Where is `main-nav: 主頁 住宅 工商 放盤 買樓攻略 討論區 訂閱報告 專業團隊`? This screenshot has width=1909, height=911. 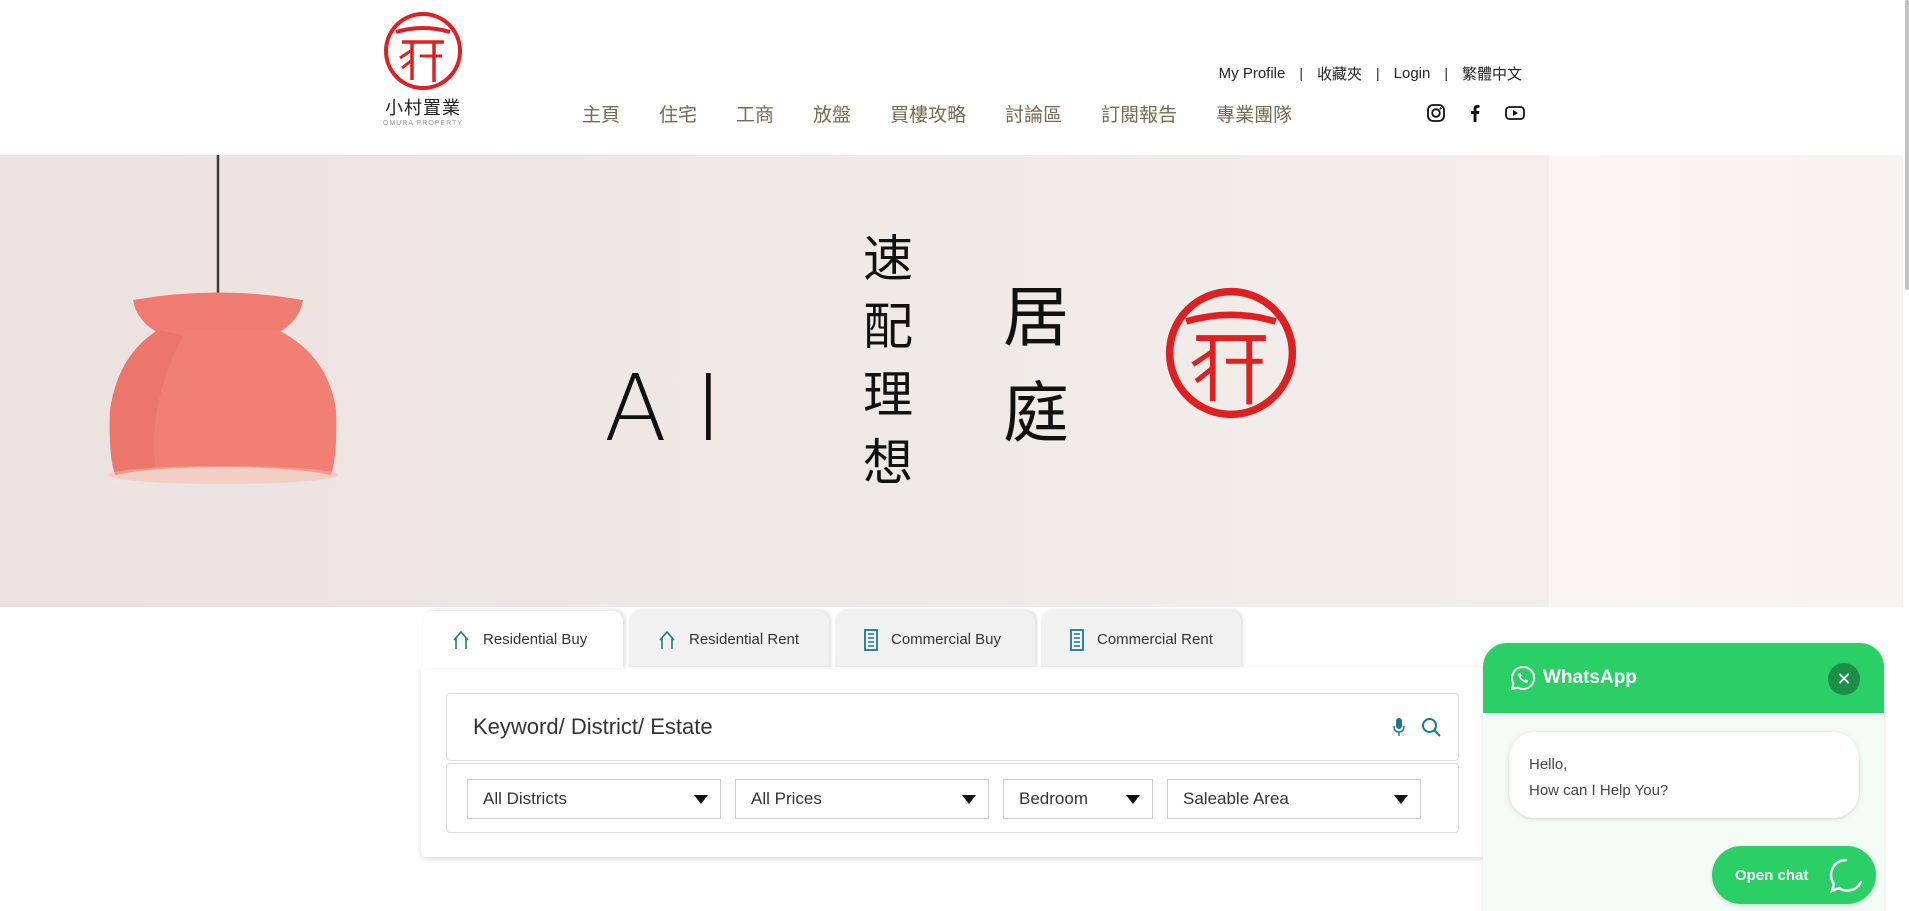 main-nav: 主頁 住宅 工商 放盤 買樓攻略 討論區 訂閱報告 專業團隊 is located at coordinates (956, 113).